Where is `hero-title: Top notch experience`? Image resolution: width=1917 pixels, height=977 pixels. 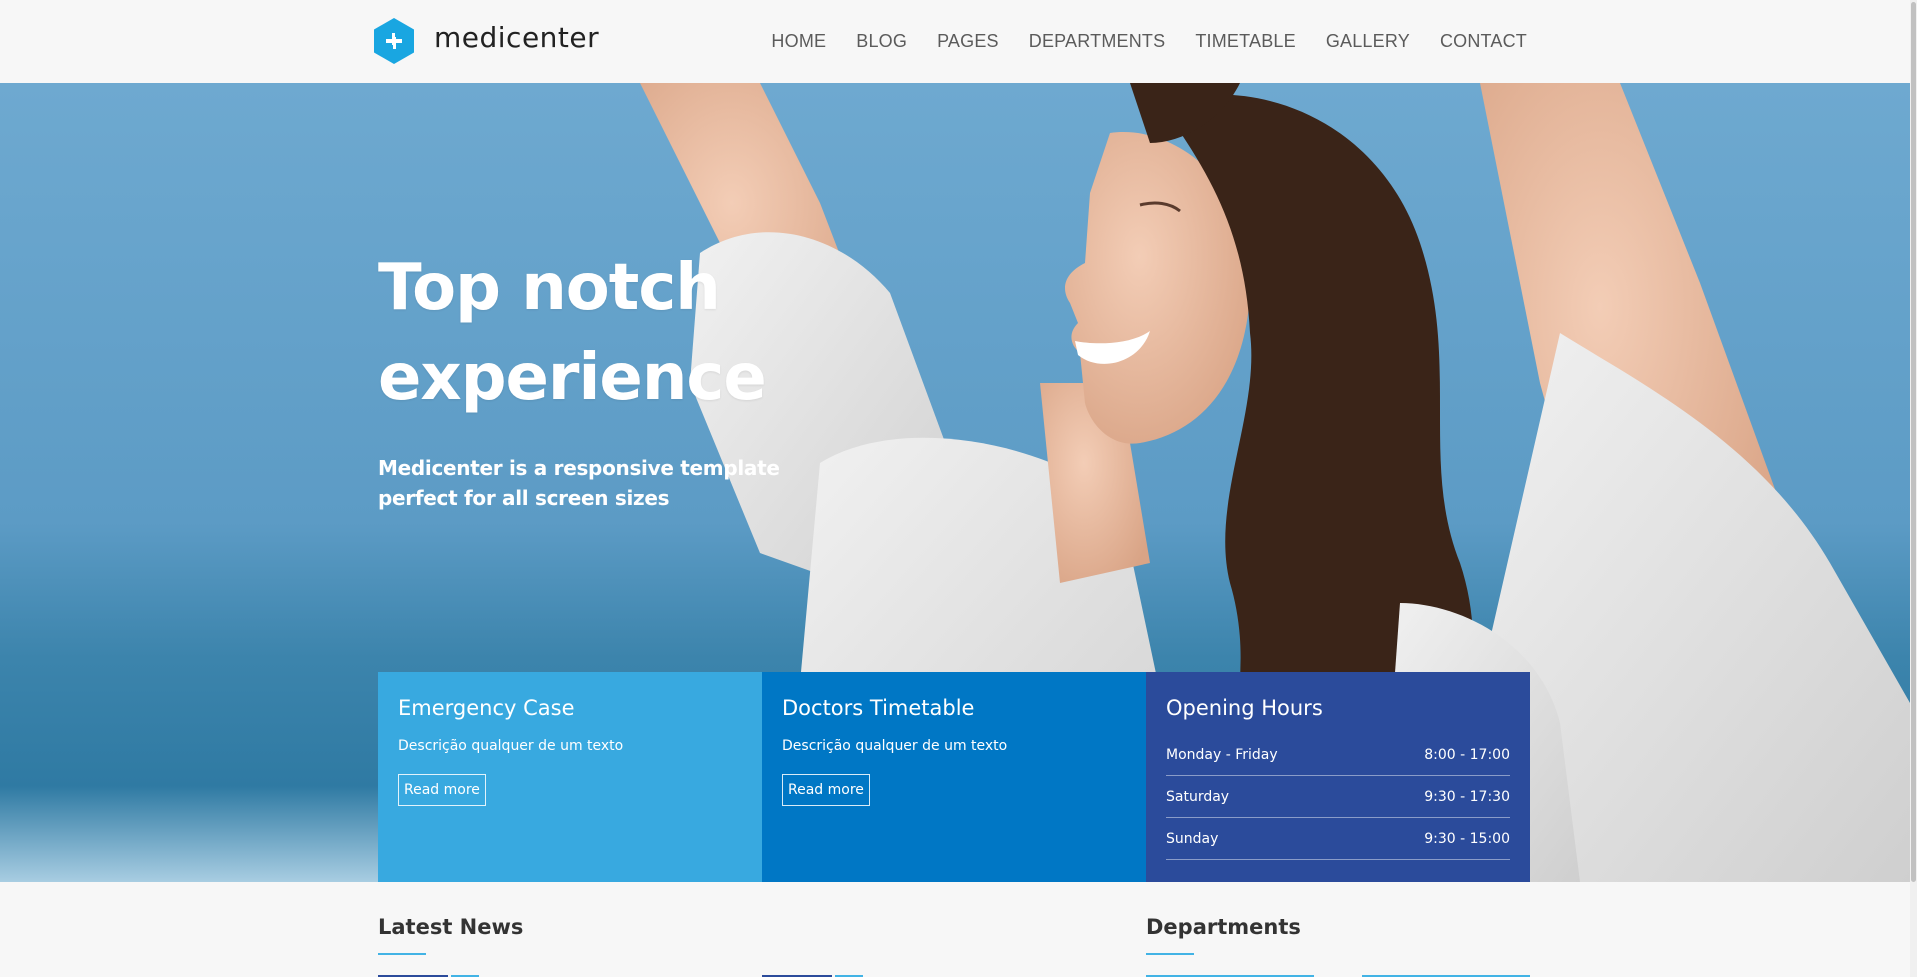 hero-title: Top notch experience is located at coordinates (572, 333).